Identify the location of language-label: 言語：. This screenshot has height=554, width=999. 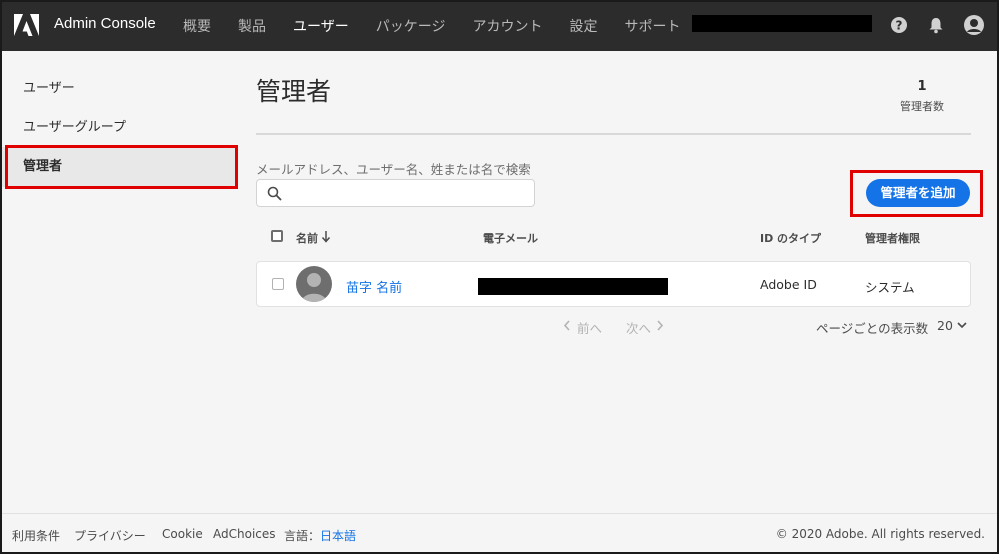
(302, 536).